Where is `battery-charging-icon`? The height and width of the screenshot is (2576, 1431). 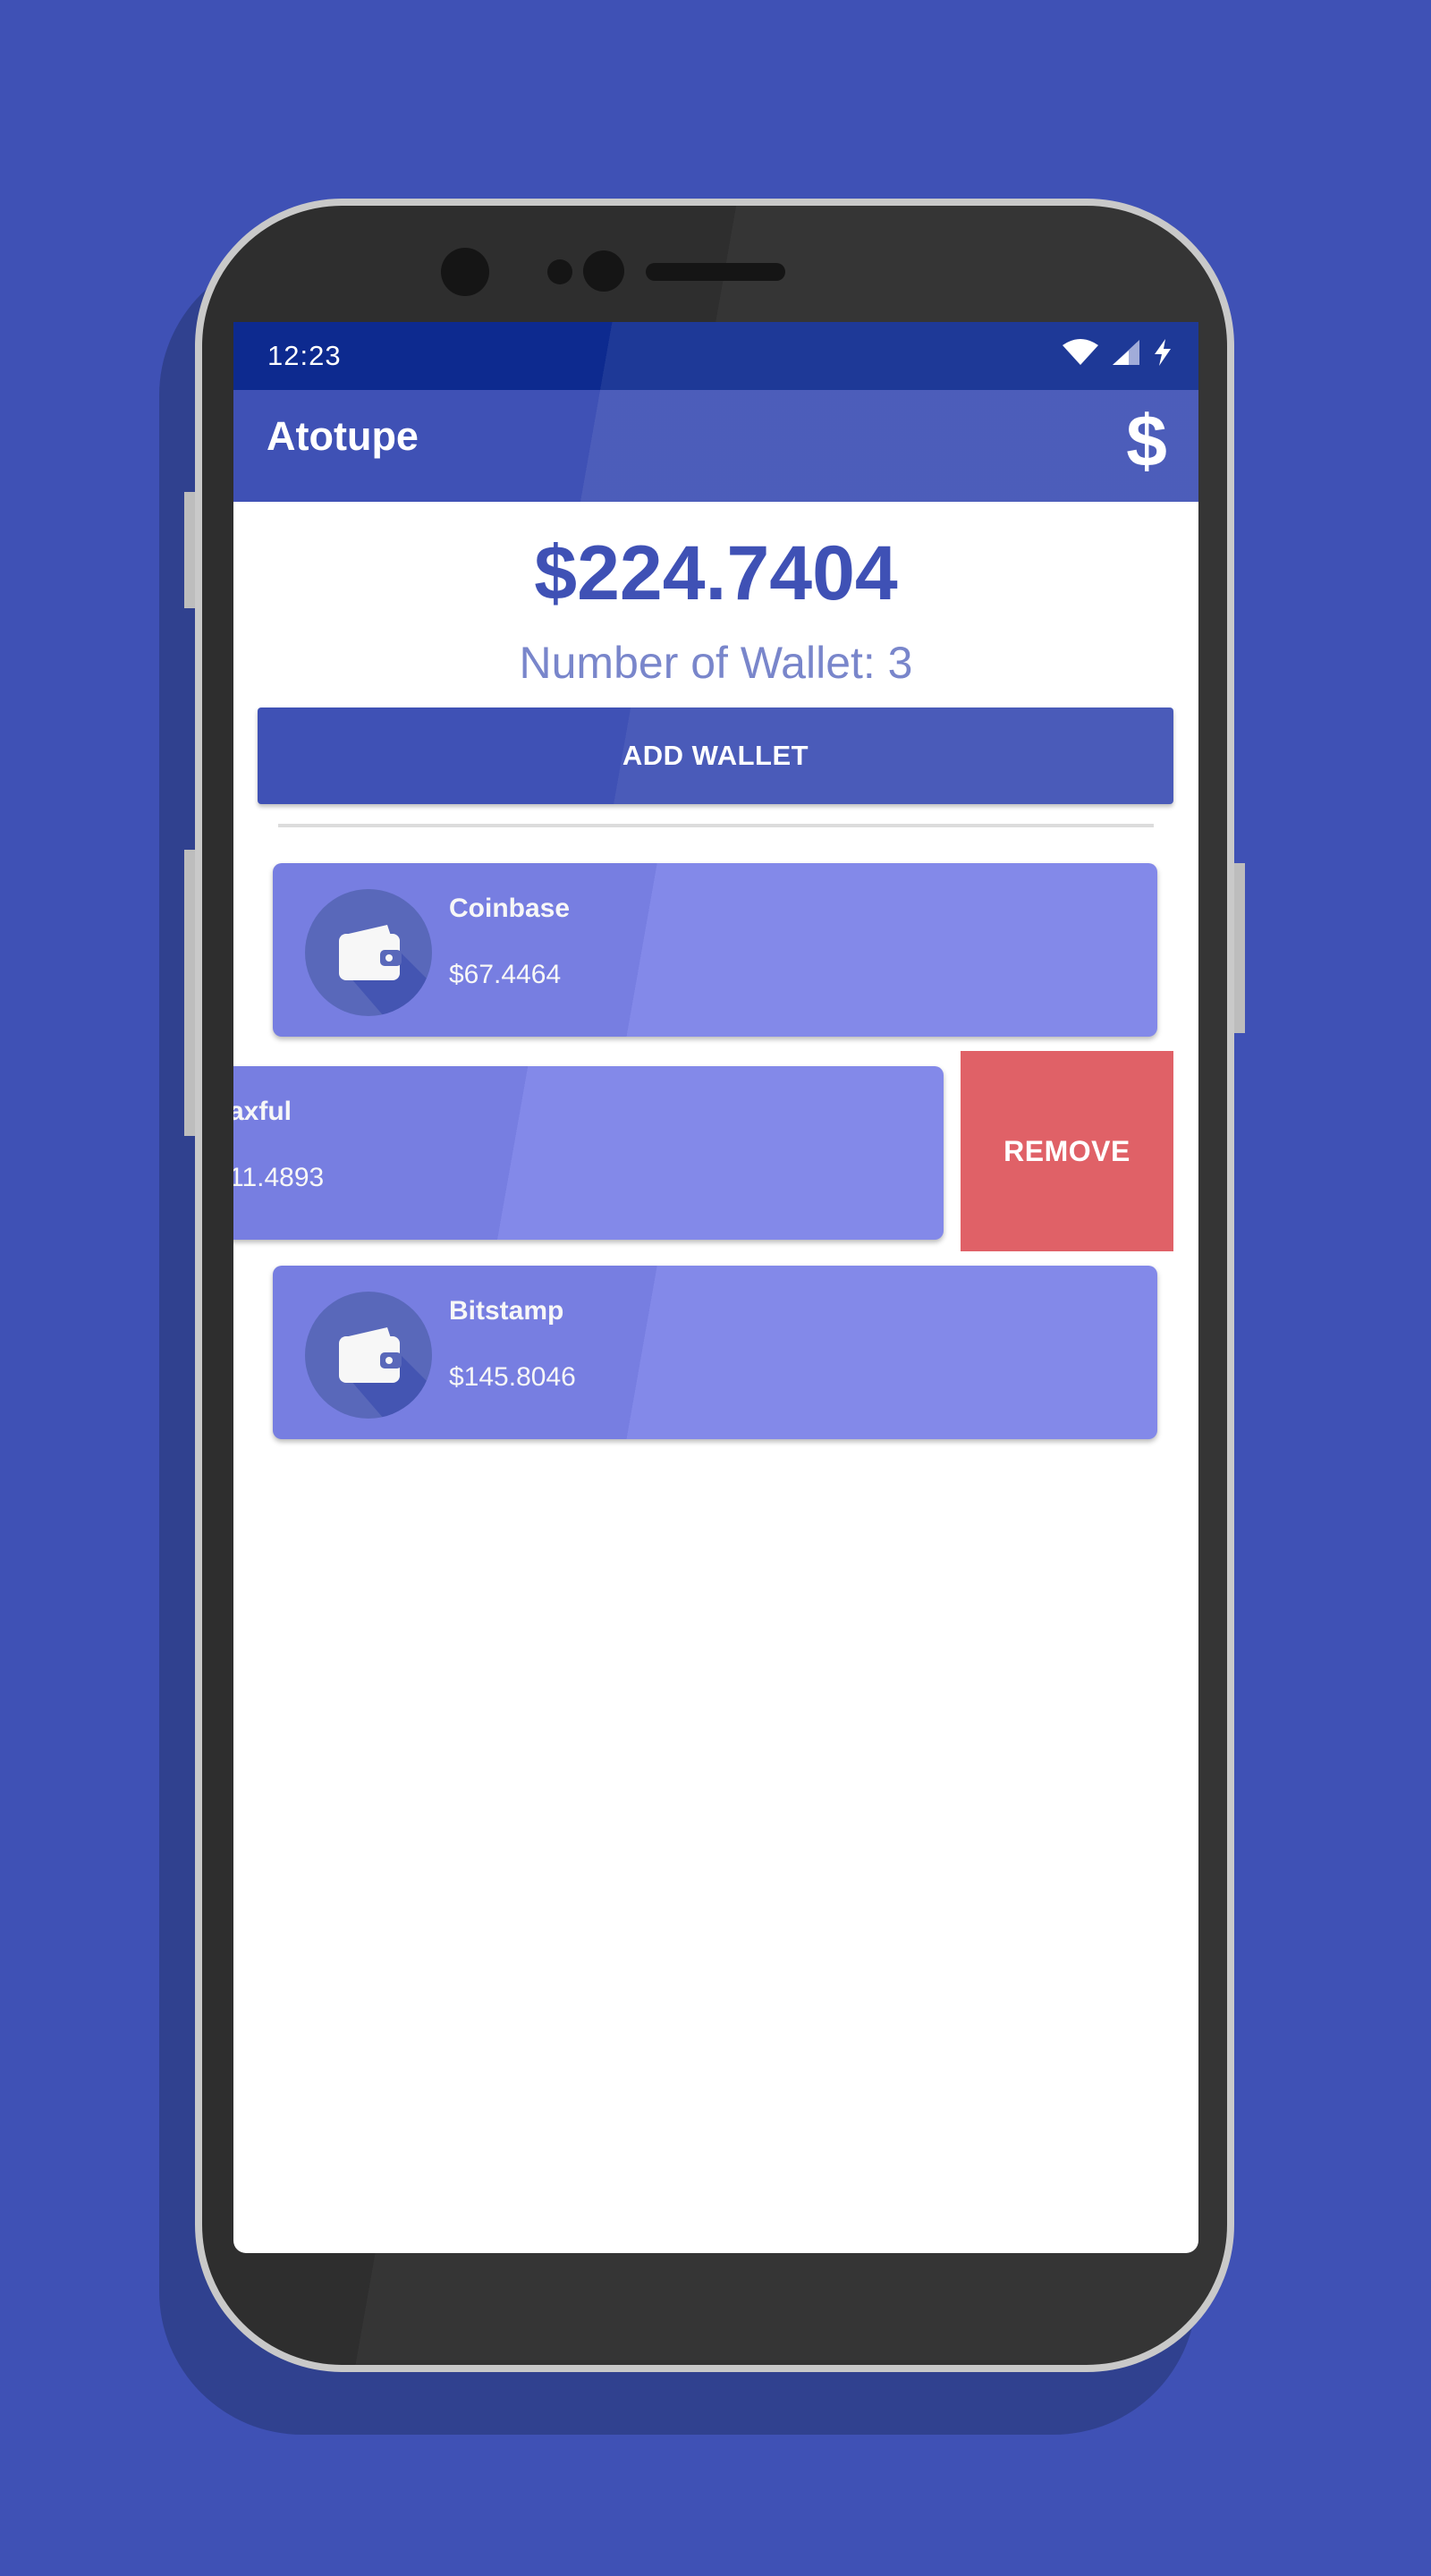
battery-charging-icon is located at coordinates (1163, 352).